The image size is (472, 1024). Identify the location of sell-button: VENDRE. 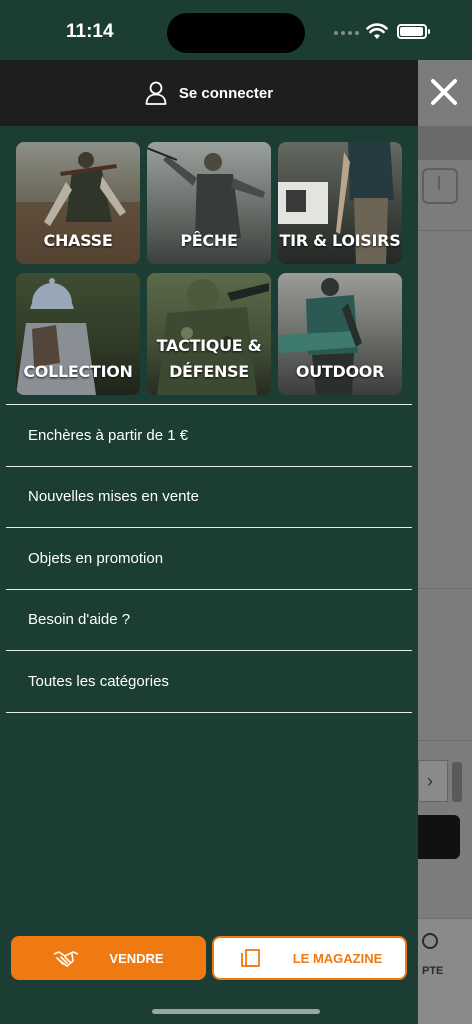
(108, 958).